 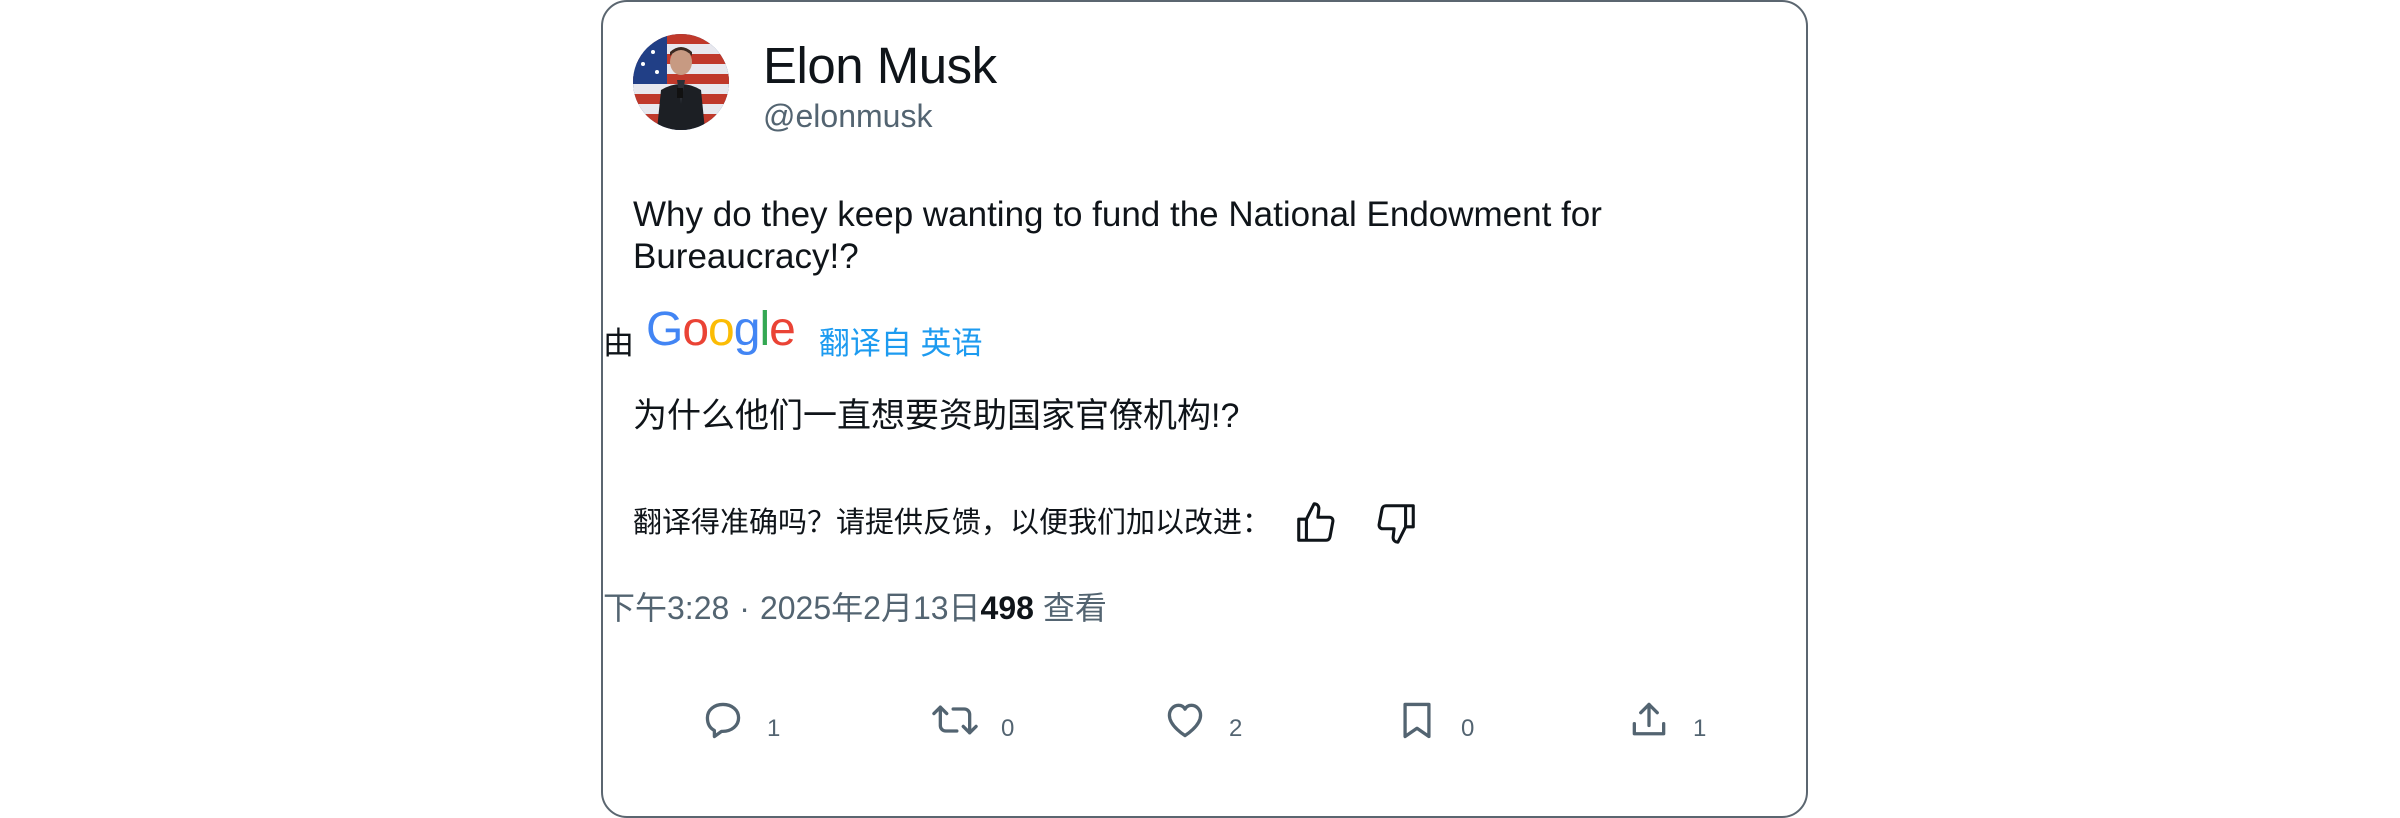 What do you see at coordinates (723, 720) in the screenshot?
I see `reply-icon` at bounding box center [723, 720].